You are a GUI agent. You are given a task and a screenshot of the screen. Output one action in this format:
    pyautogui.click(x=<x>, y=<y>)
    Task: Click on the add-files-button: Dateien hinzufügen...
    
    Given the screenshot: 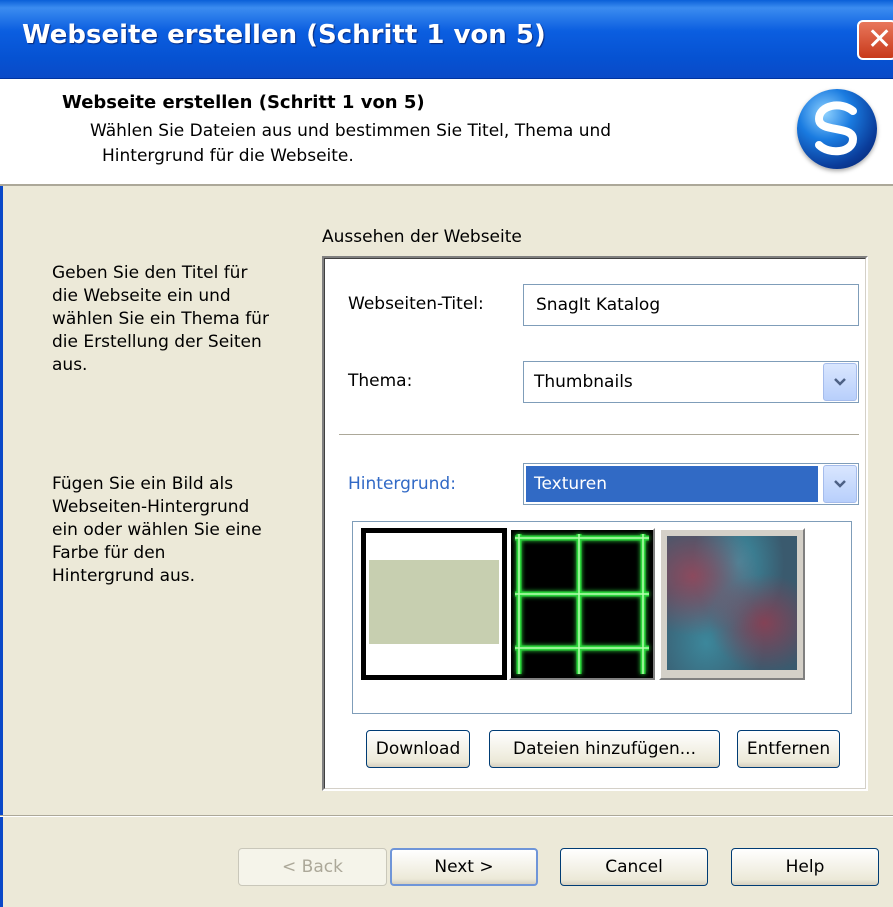 What is the action you would take?
    pyautogui.click(x=604, y=749)
    